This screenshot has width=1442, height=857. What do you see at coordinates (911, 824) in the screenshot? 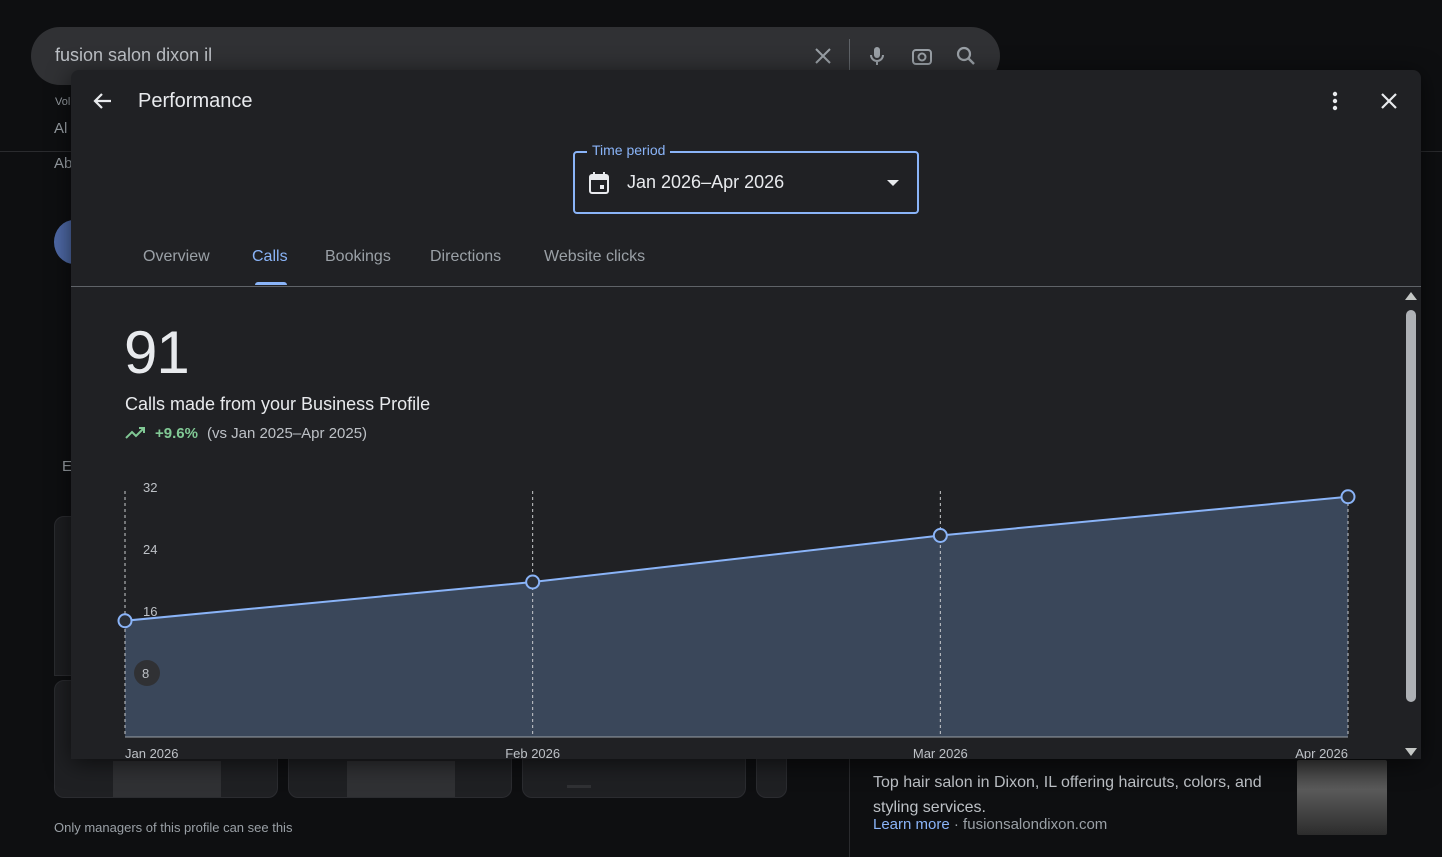
I see `learn-more-link: Learn more` at bounding box center [911, 824].